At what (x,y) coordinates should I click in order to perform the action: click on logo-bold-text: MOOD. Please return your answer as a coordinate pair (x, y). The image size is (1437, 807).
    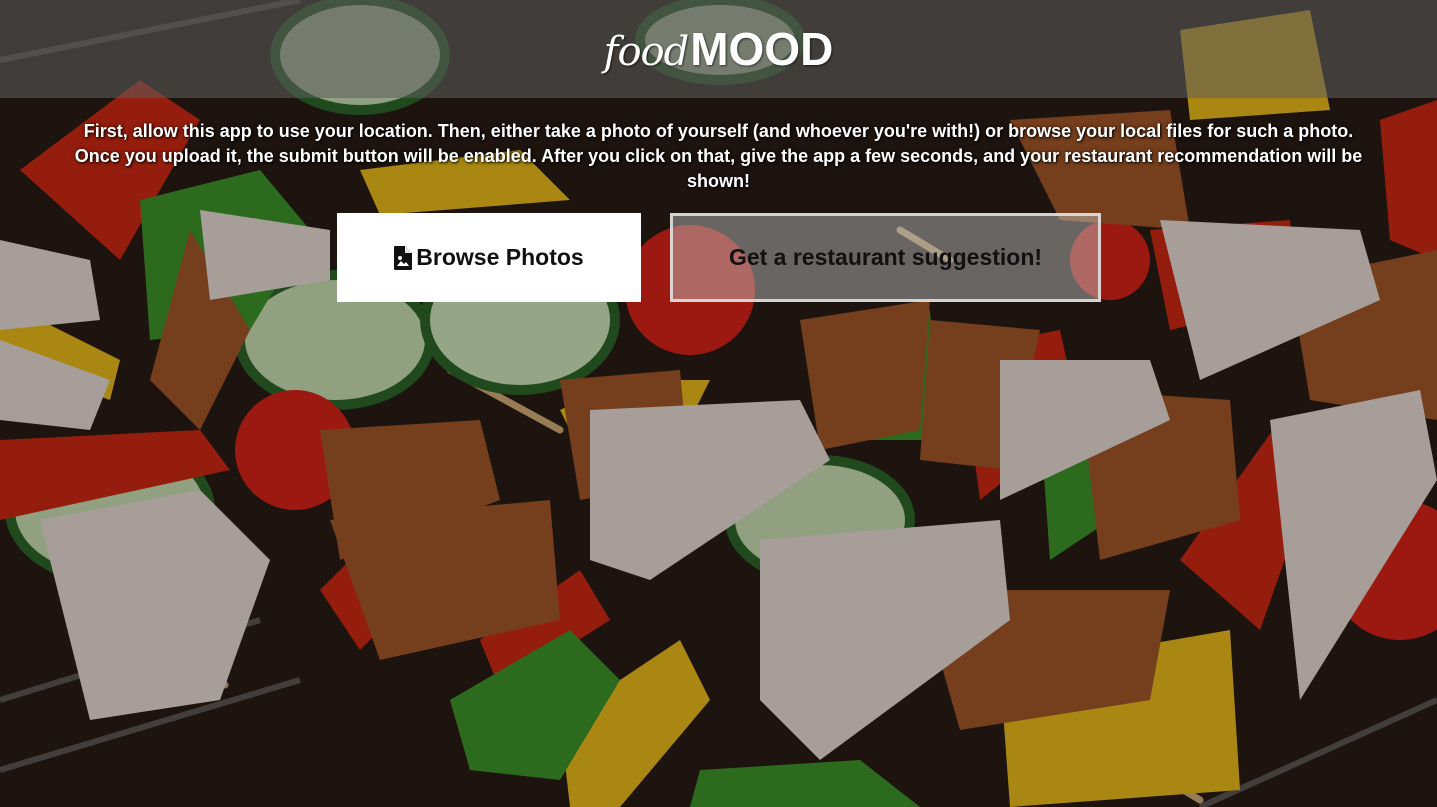
    Looking at the image, I should click on (762, 49).